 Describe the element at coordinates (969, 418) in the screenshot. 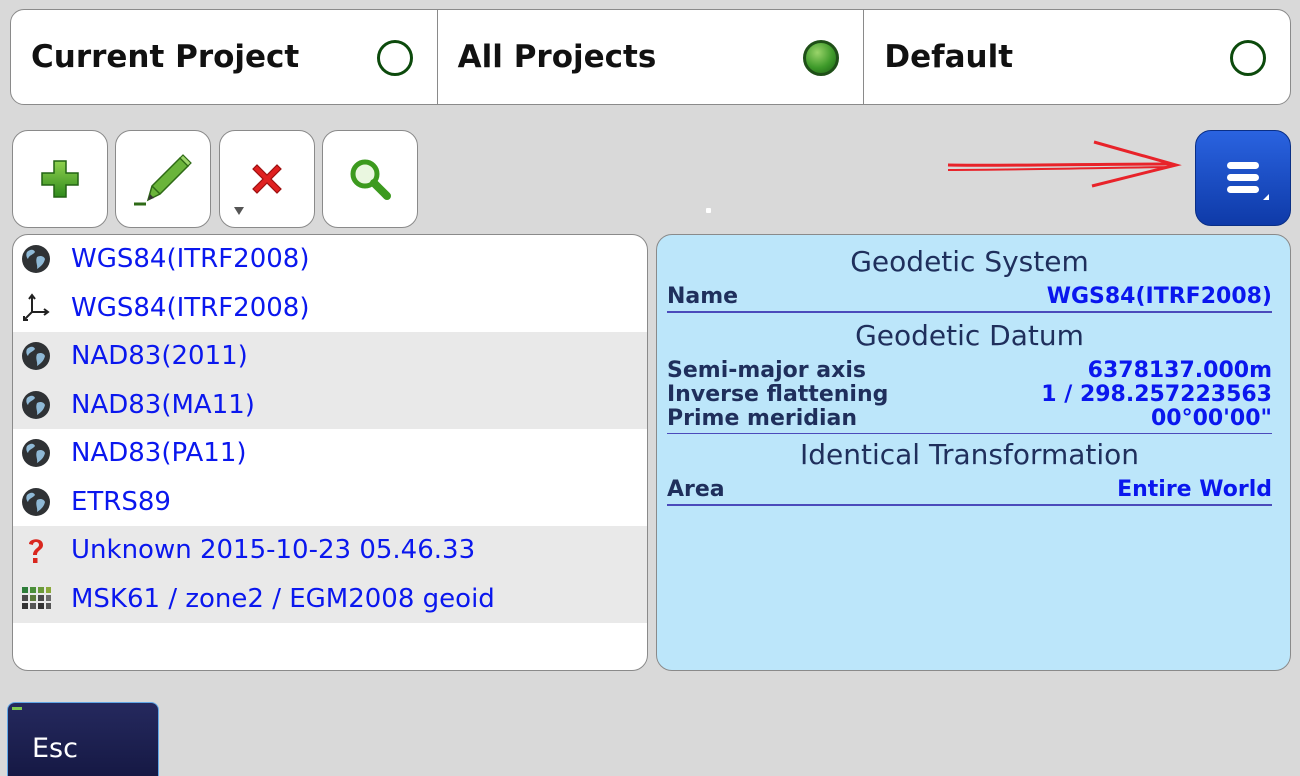

I see `detail-row: Prime meridian 00°00'00"` at that location.